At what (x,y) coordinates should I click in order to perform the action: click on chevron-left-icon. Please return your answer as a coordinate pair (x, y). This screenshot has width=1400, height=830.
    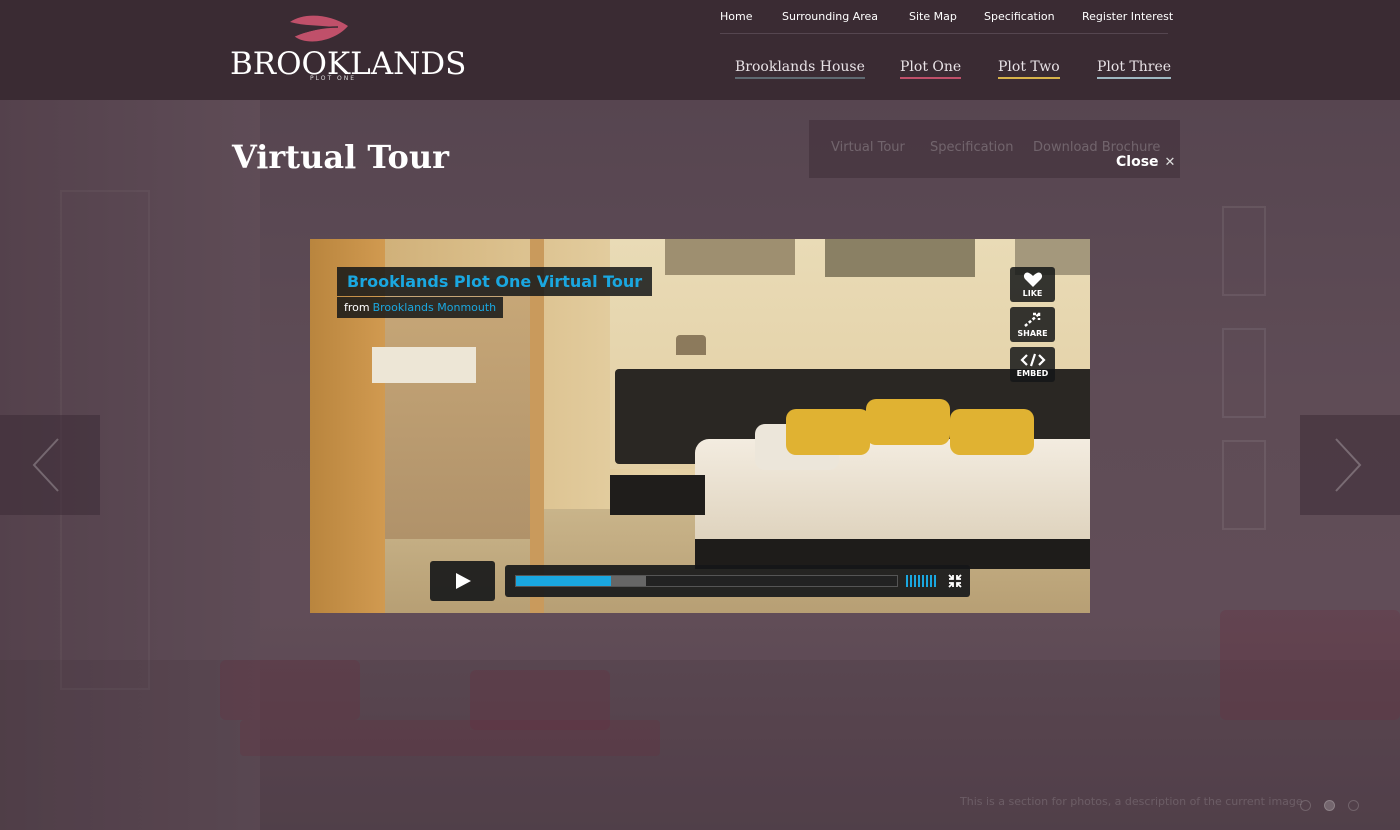
    Looking at the image, I should click on (45, 465).